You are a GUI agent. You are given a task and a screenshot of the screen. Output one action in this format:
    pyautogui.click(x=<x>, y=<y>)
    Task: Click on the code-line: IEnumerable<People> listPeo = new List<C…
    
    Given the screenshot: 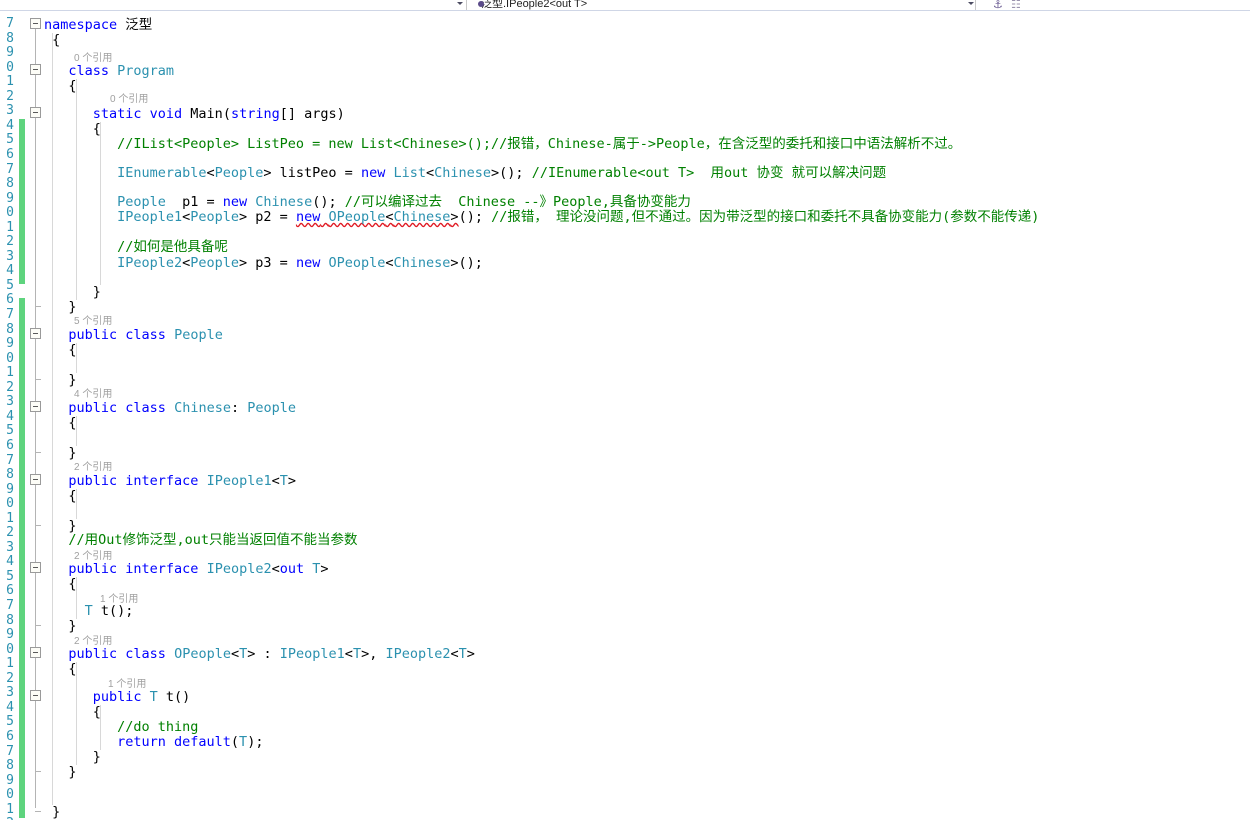 What is the action you would take?
    pyautogui.click(x=501, y=173)
    